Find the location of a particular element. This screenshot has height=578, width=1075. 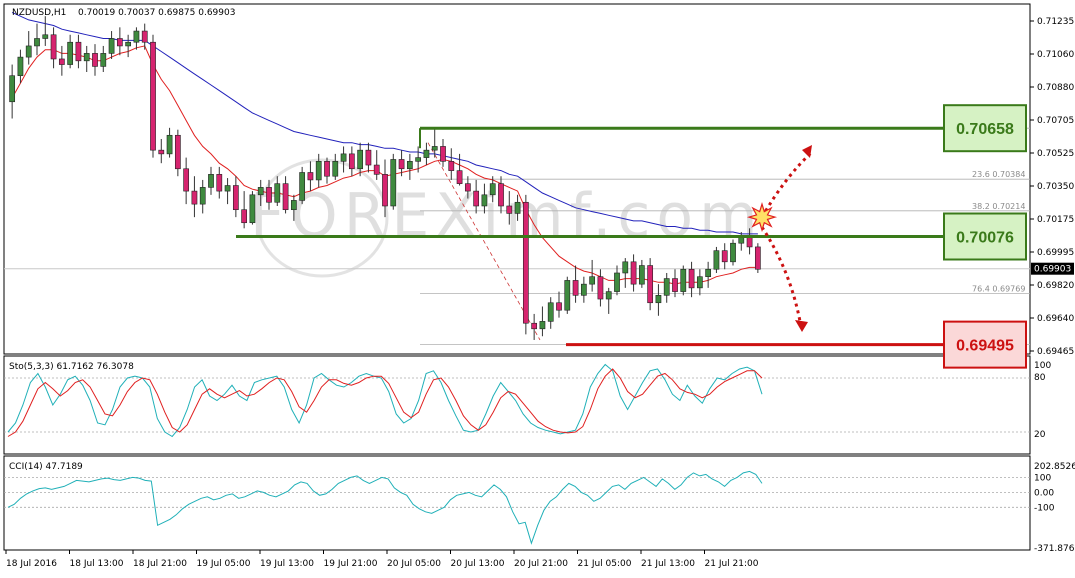

time-axis-label: 19 Jul 05:00 is located at coordinates (224, 564).